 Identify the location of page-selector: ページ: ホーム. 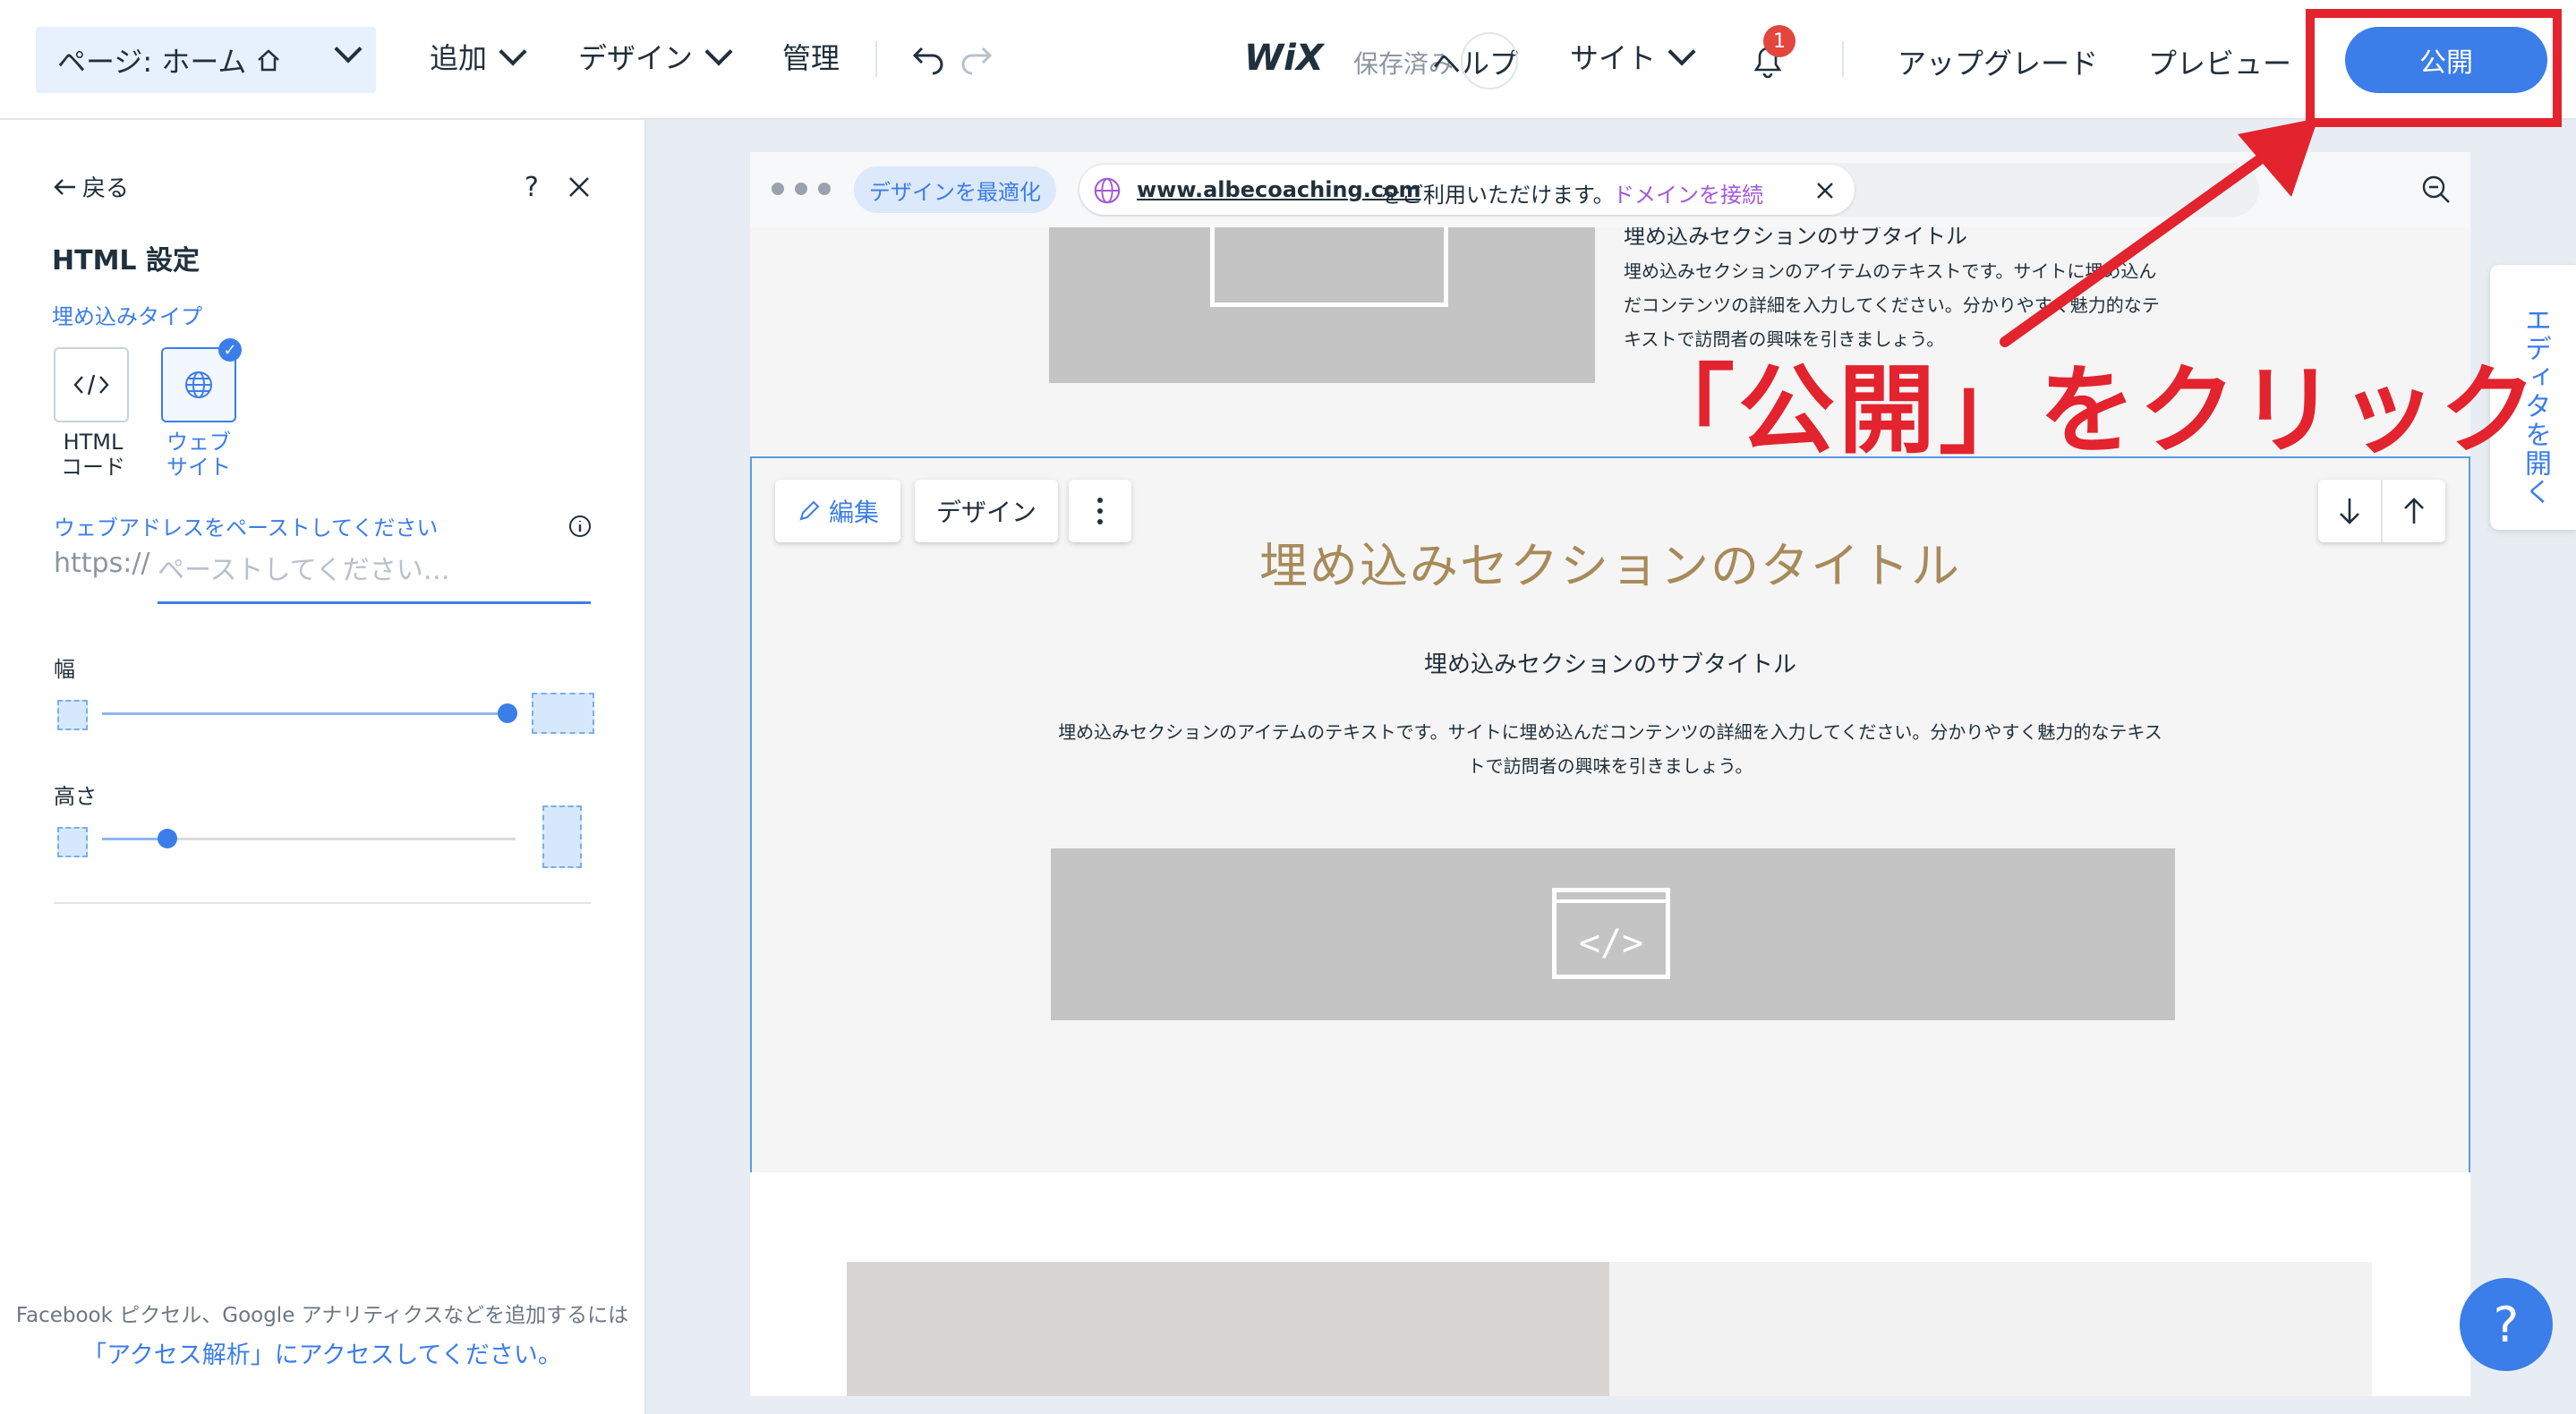
(206, 60).